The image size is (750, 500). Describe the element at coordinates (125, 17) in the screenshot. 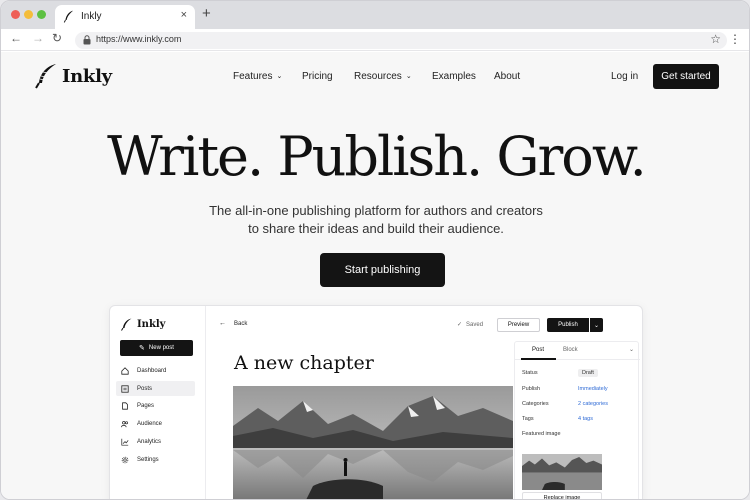

I see `browser-tab: Inkly ×` at that location.